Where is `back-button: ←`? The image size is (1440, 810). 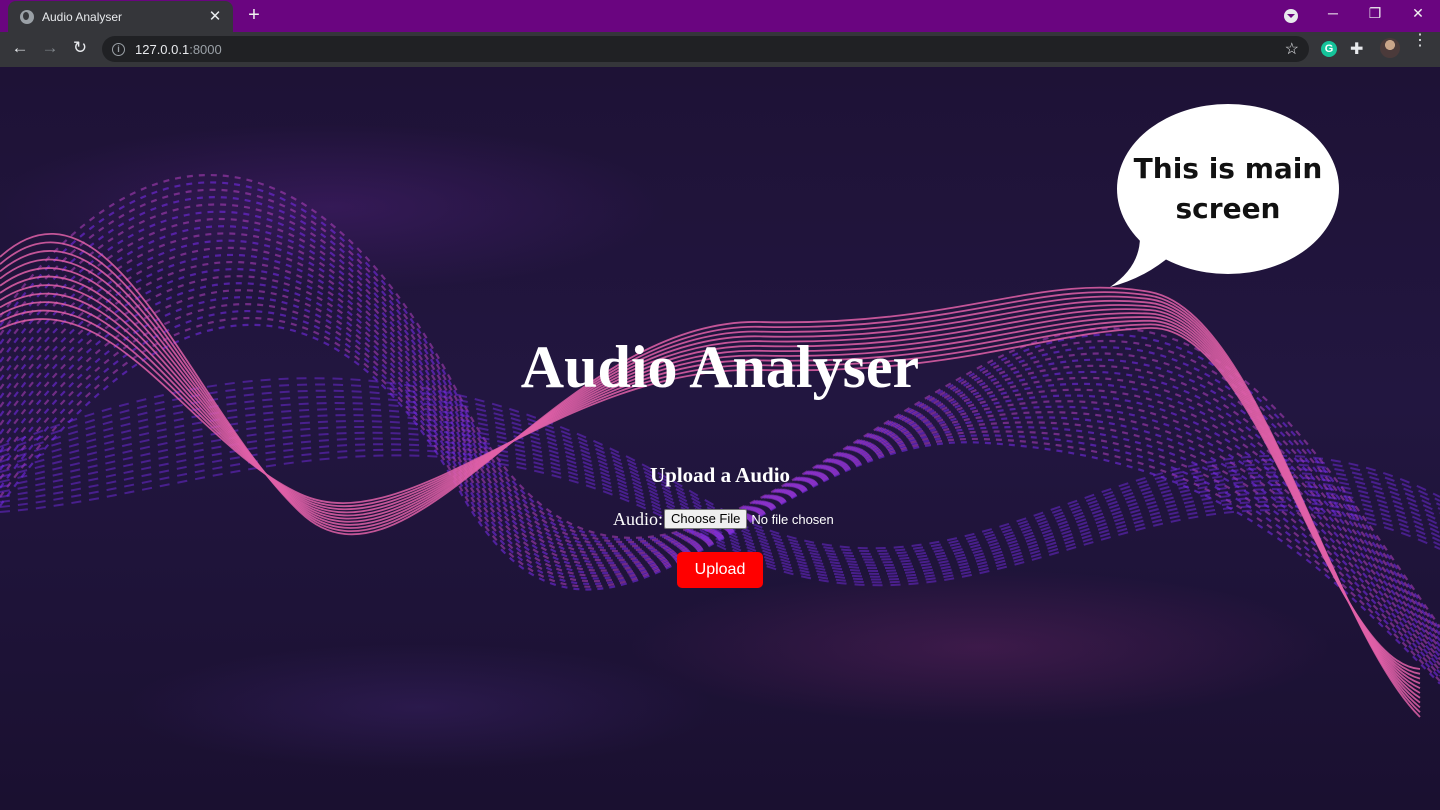 back-button: ← is located at coordinates (20, 48).